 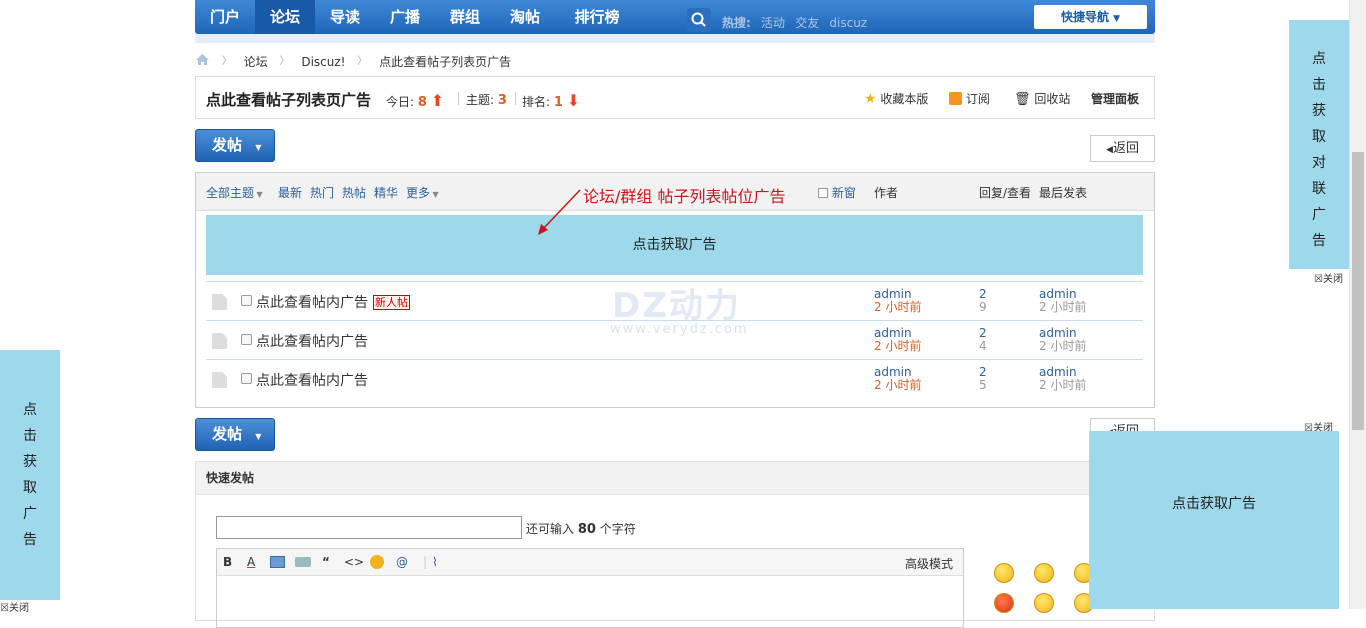 I want to click on left-couplet-ad: 点 击 获 取 广 告, so click(x=30, y=475).